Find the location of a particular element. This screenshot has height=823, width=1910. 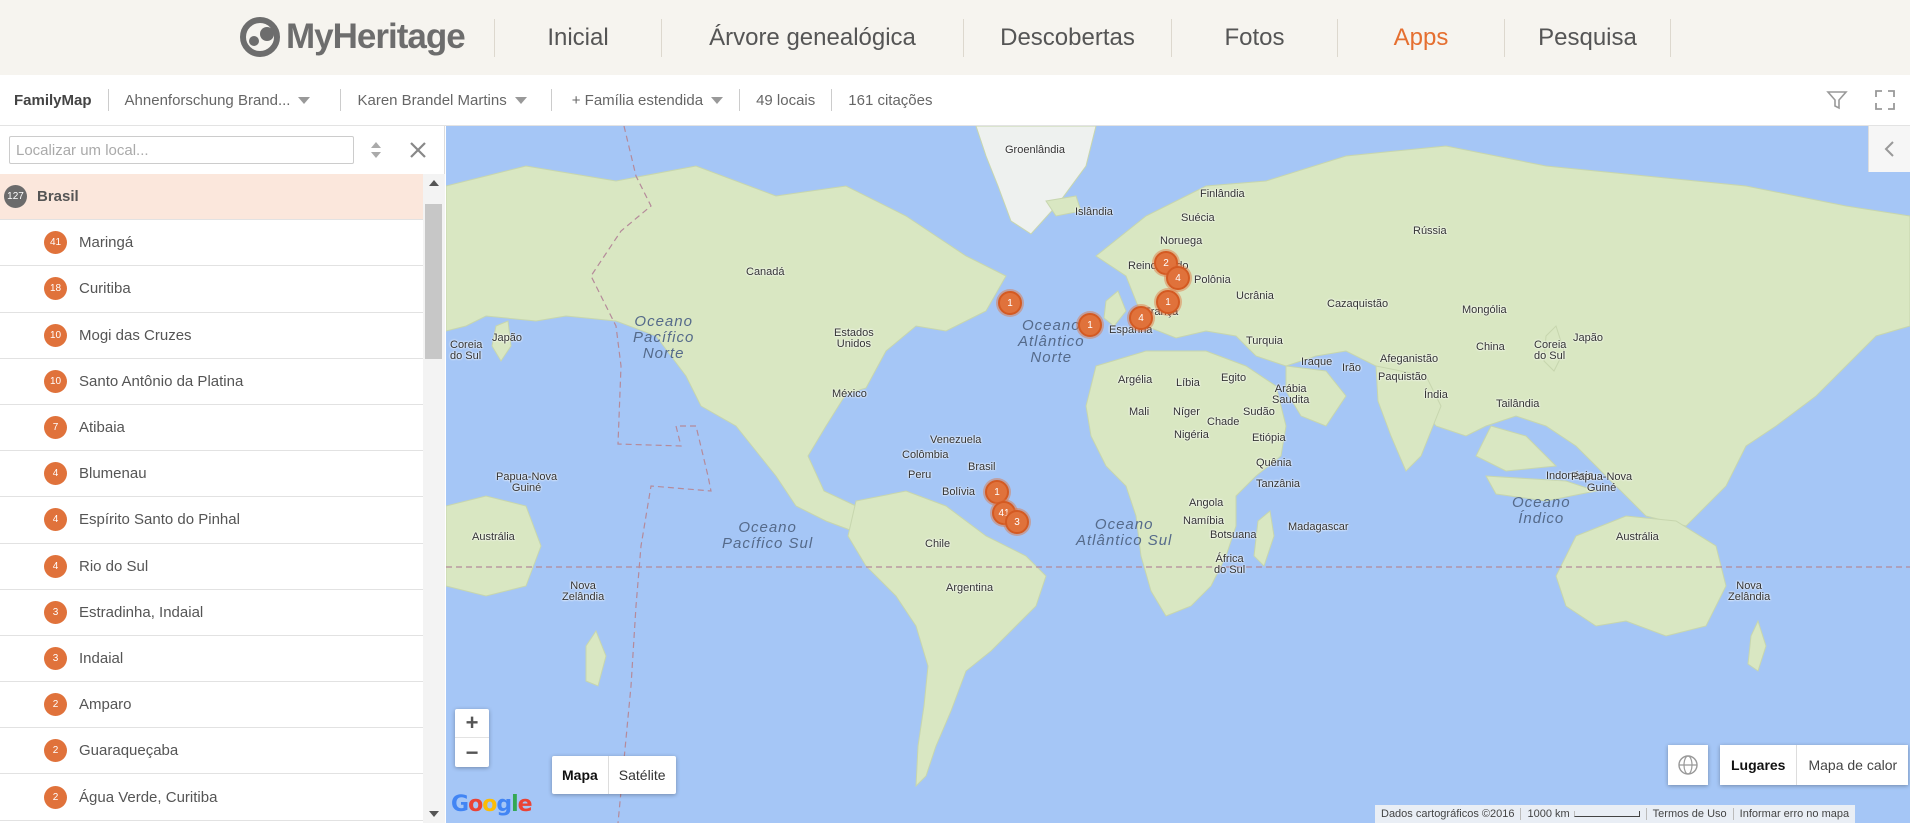

logo-mark-icon is located at coordinates (262, 37).